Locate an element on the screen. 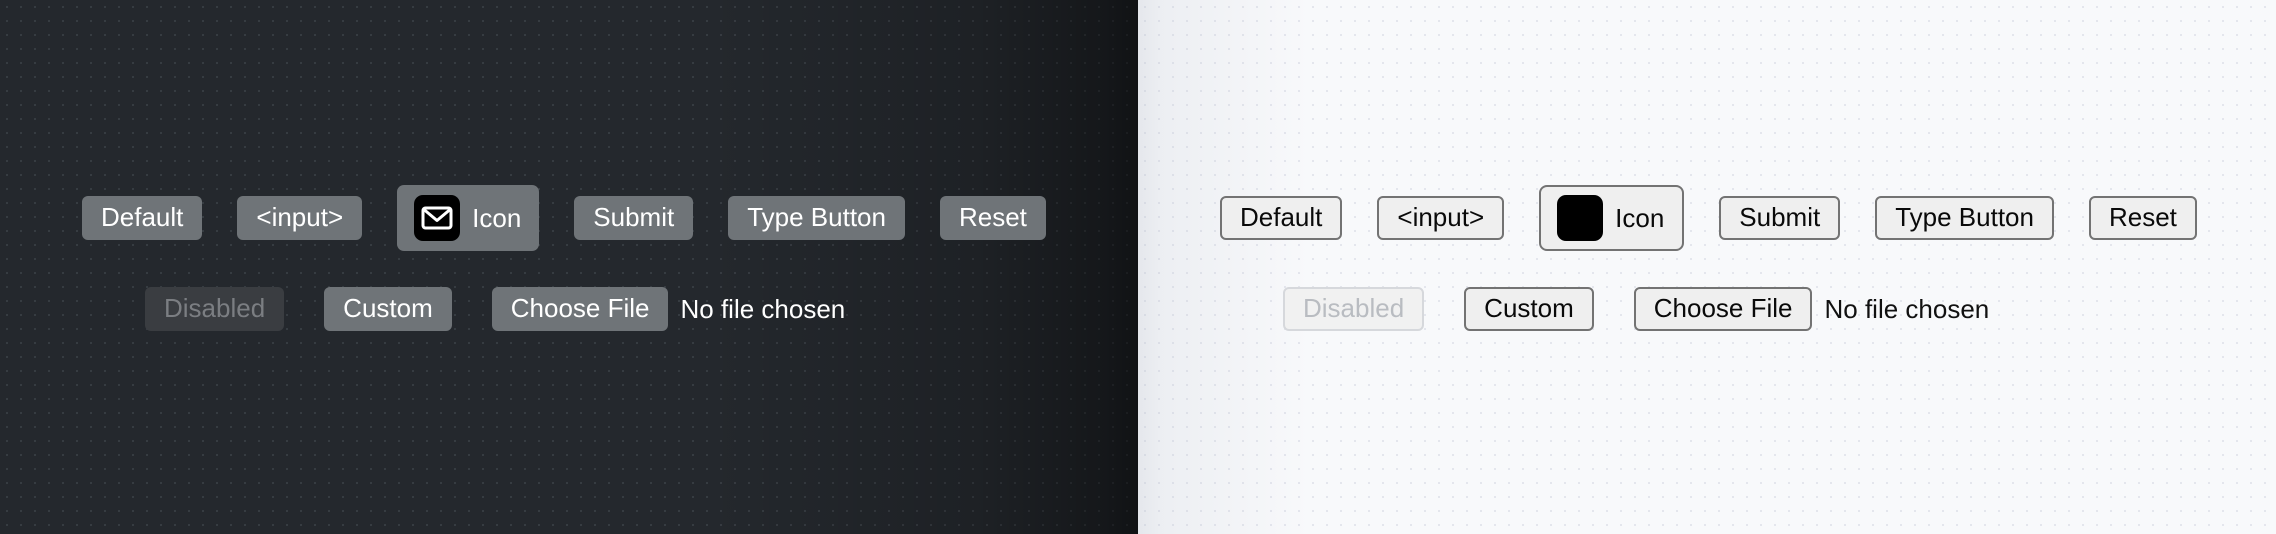 Image resolution: width=2276 pixels, height=534 pixels. dark-reset-button: Reset is located at coordinates (992, 218).